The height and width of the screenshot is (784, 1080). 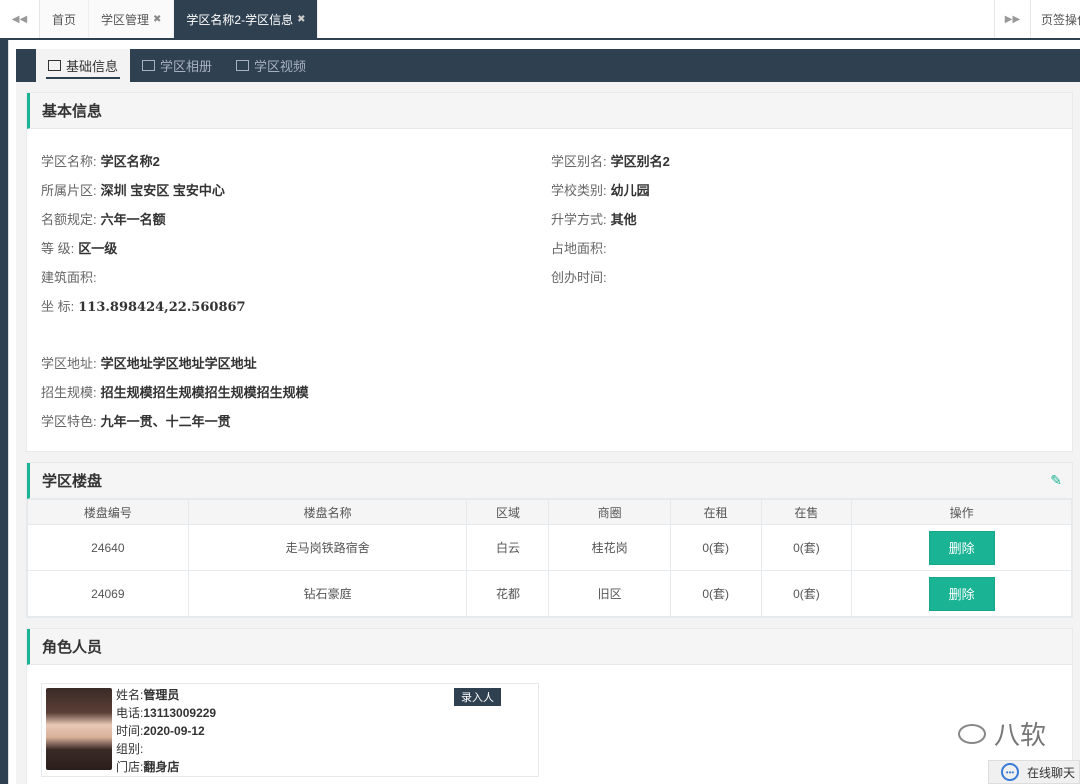 What do you see at coordinates (1034, 772) in the screenshot?
I see `online-chat-button: ••• 在线聊天` at bounding box center [1034, 772].